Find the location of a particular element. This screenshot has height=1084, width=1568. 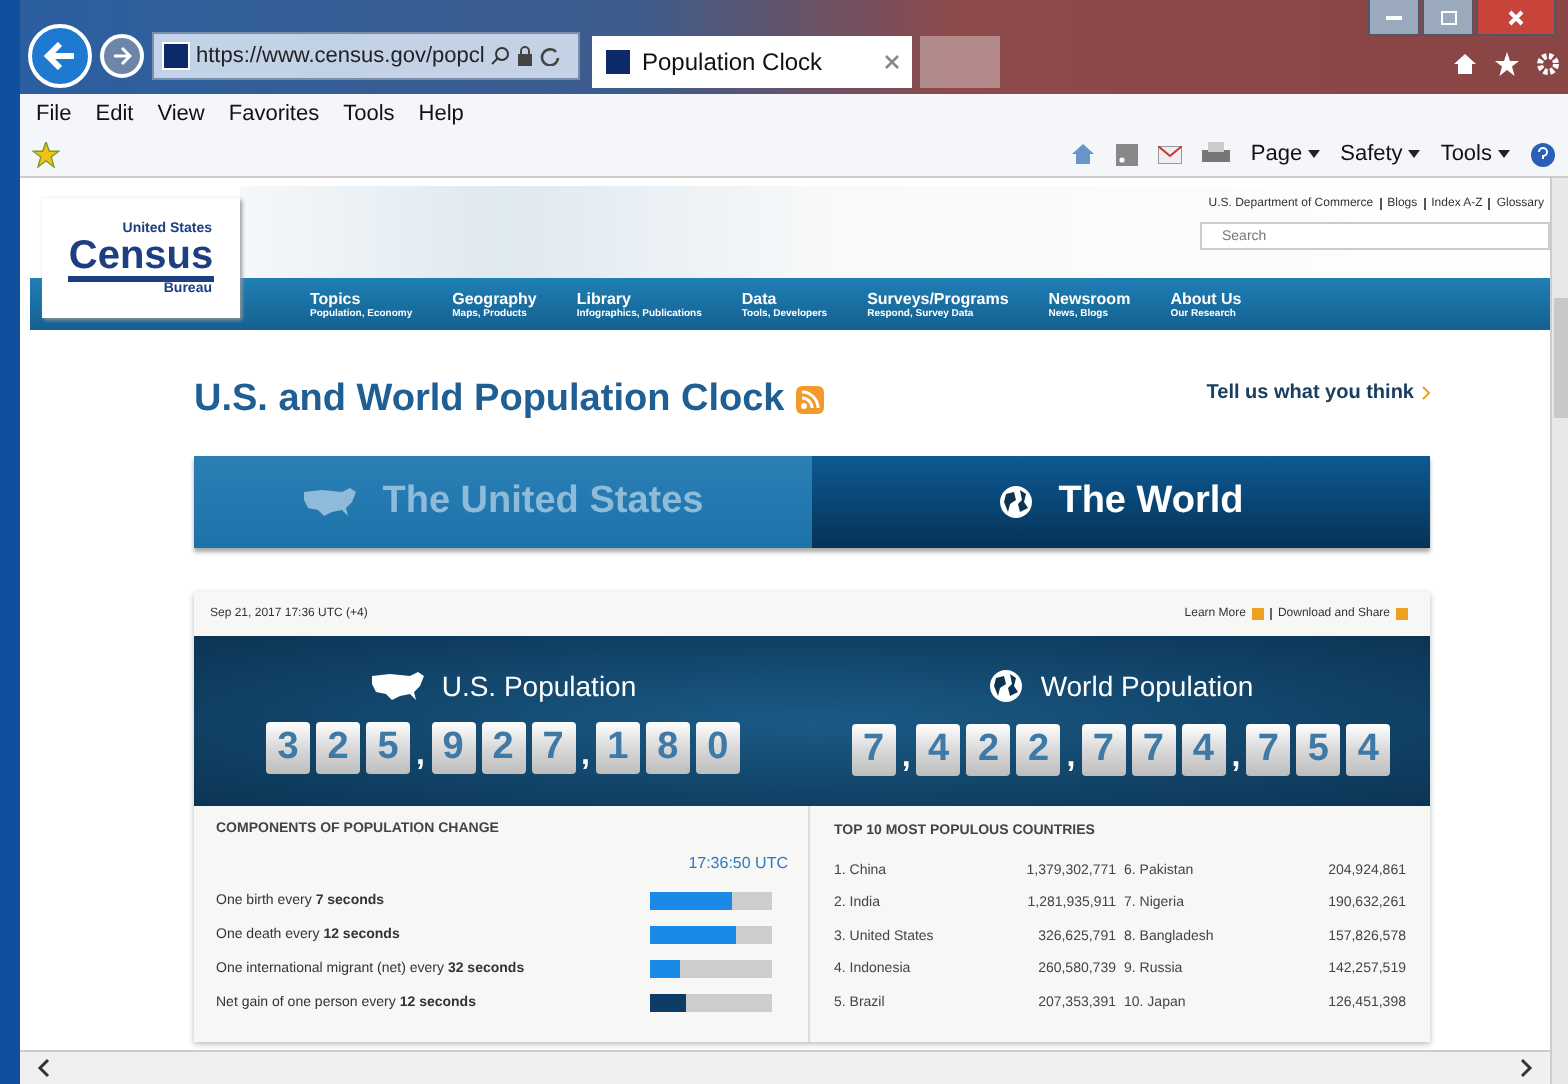

forward-button is located at coordinates (122, 56).